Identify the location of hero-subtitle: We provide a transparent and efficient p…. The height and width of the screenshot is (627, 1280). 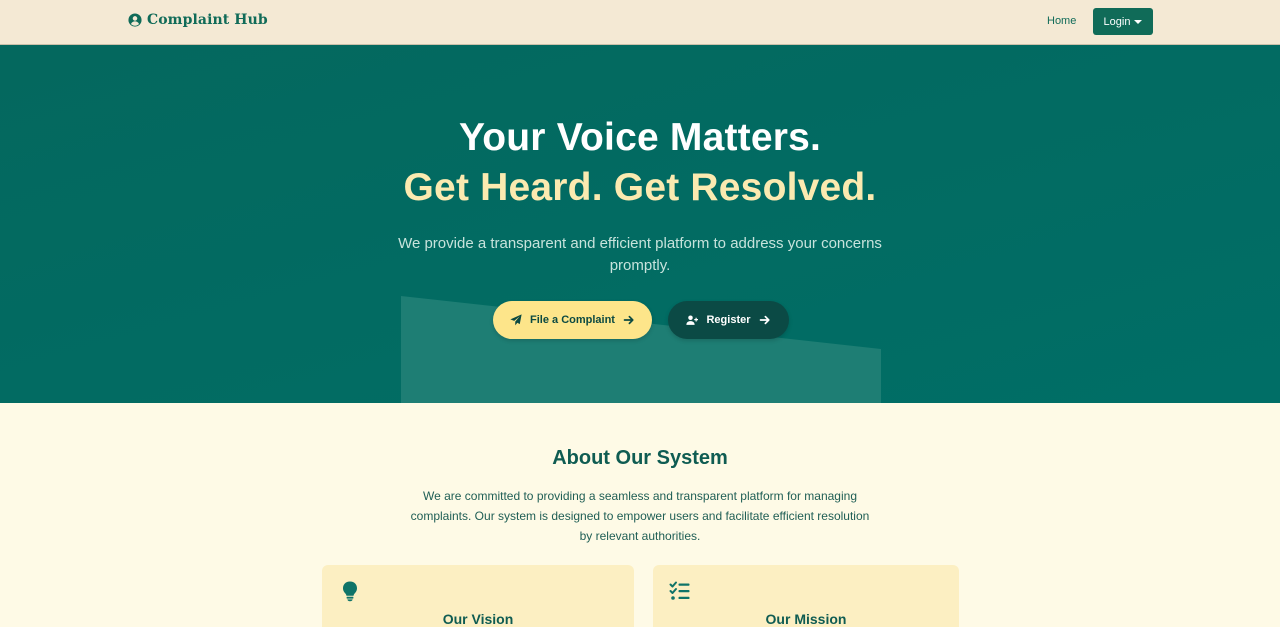
(640, 254).